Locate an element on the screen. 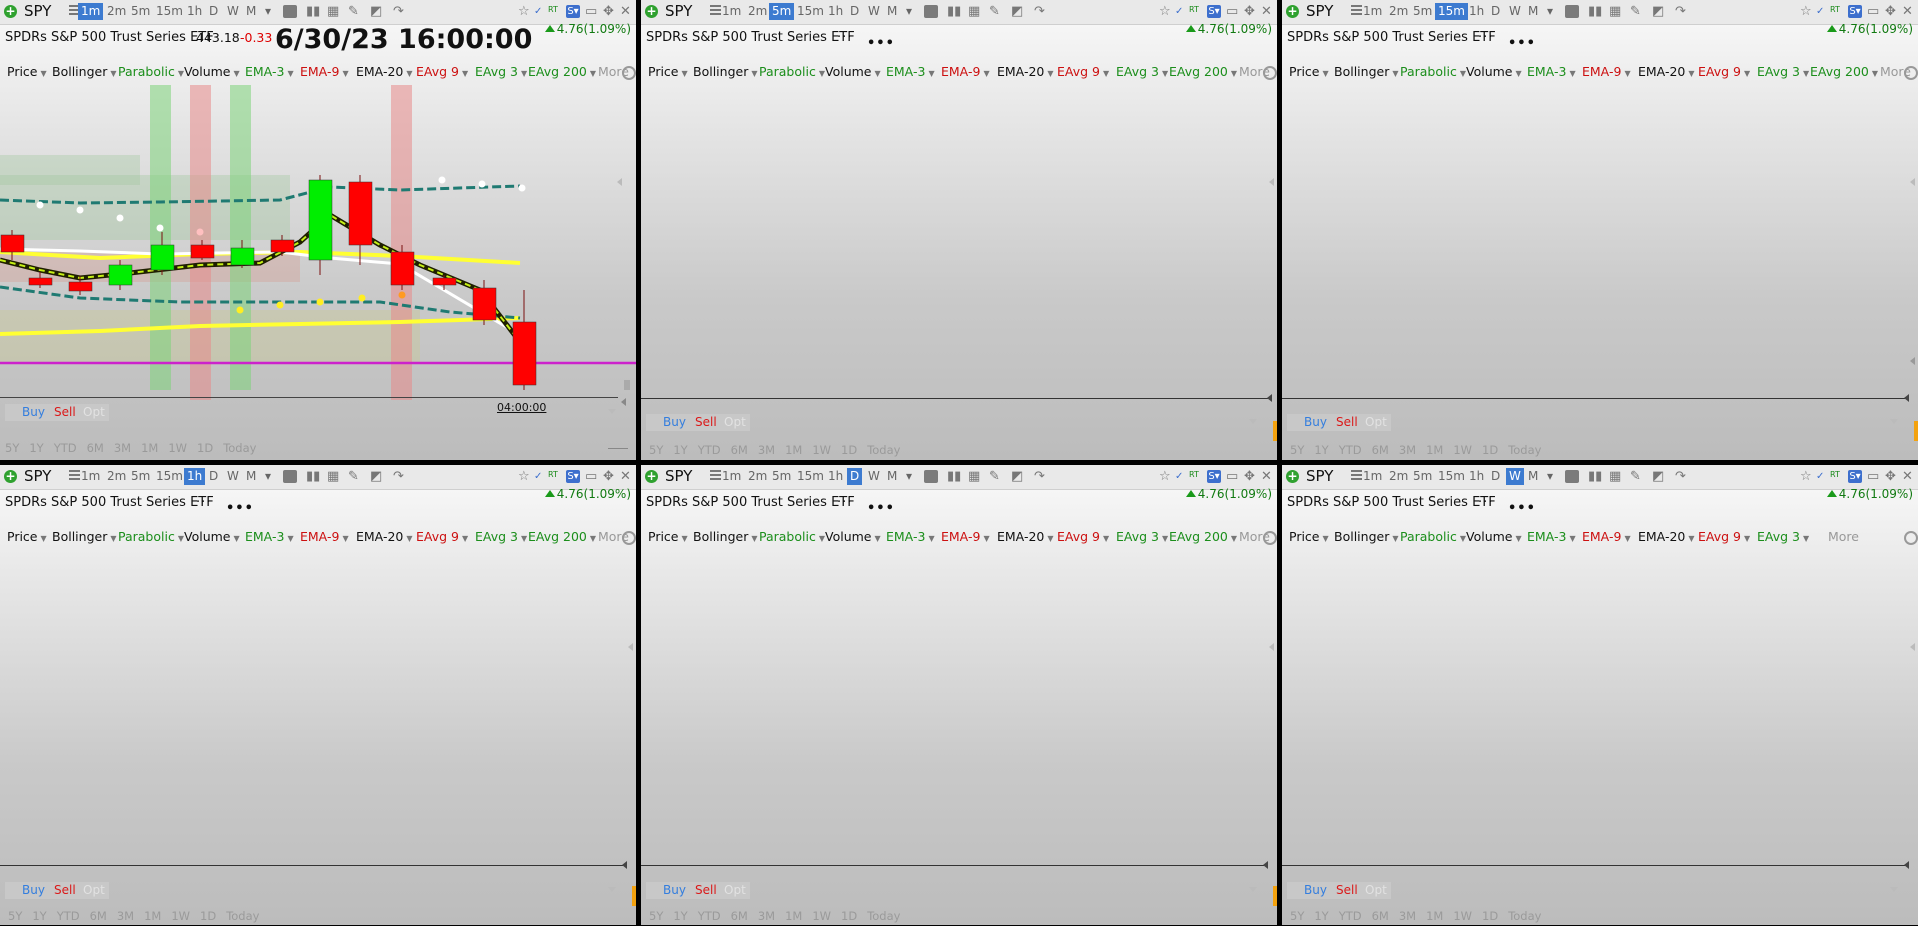 The image size is (1918, 926). indicator-eavg-200: EAvg 200 ▼ is located at coordinates (562, 536).